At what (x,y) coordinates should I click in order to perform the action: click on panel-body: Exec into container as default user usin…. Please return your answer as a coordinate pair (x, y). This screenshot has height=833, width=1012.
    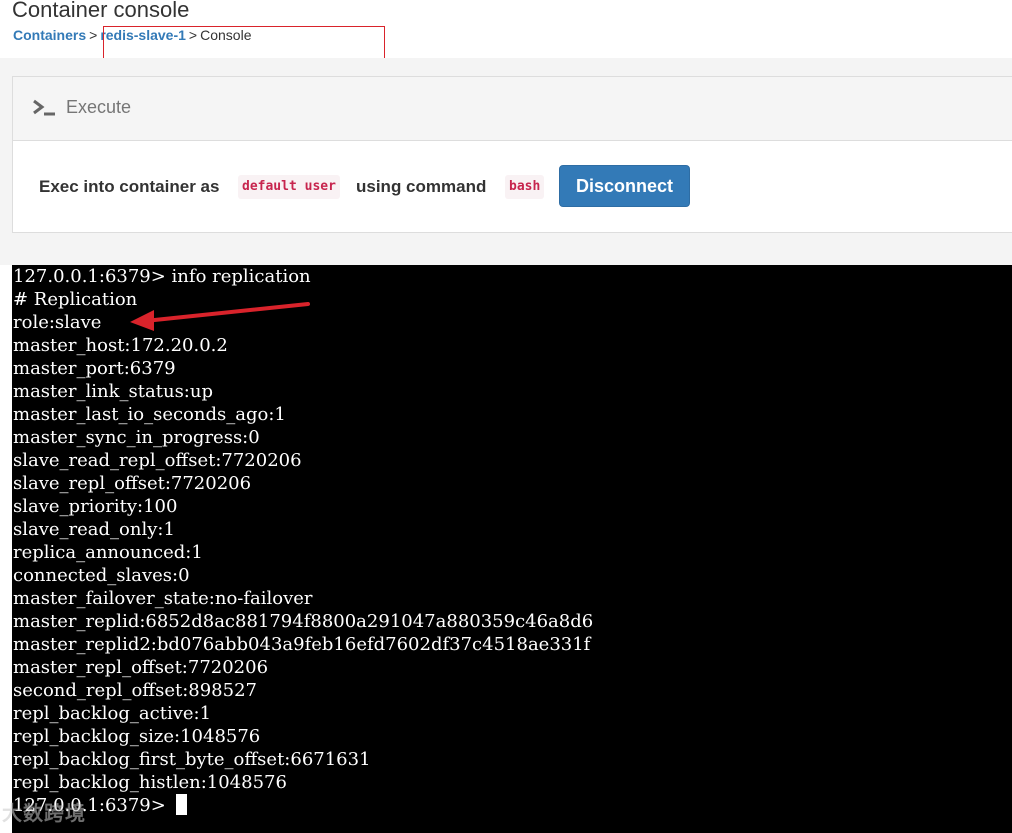
    Looking at the image, I should click on (512, 186).